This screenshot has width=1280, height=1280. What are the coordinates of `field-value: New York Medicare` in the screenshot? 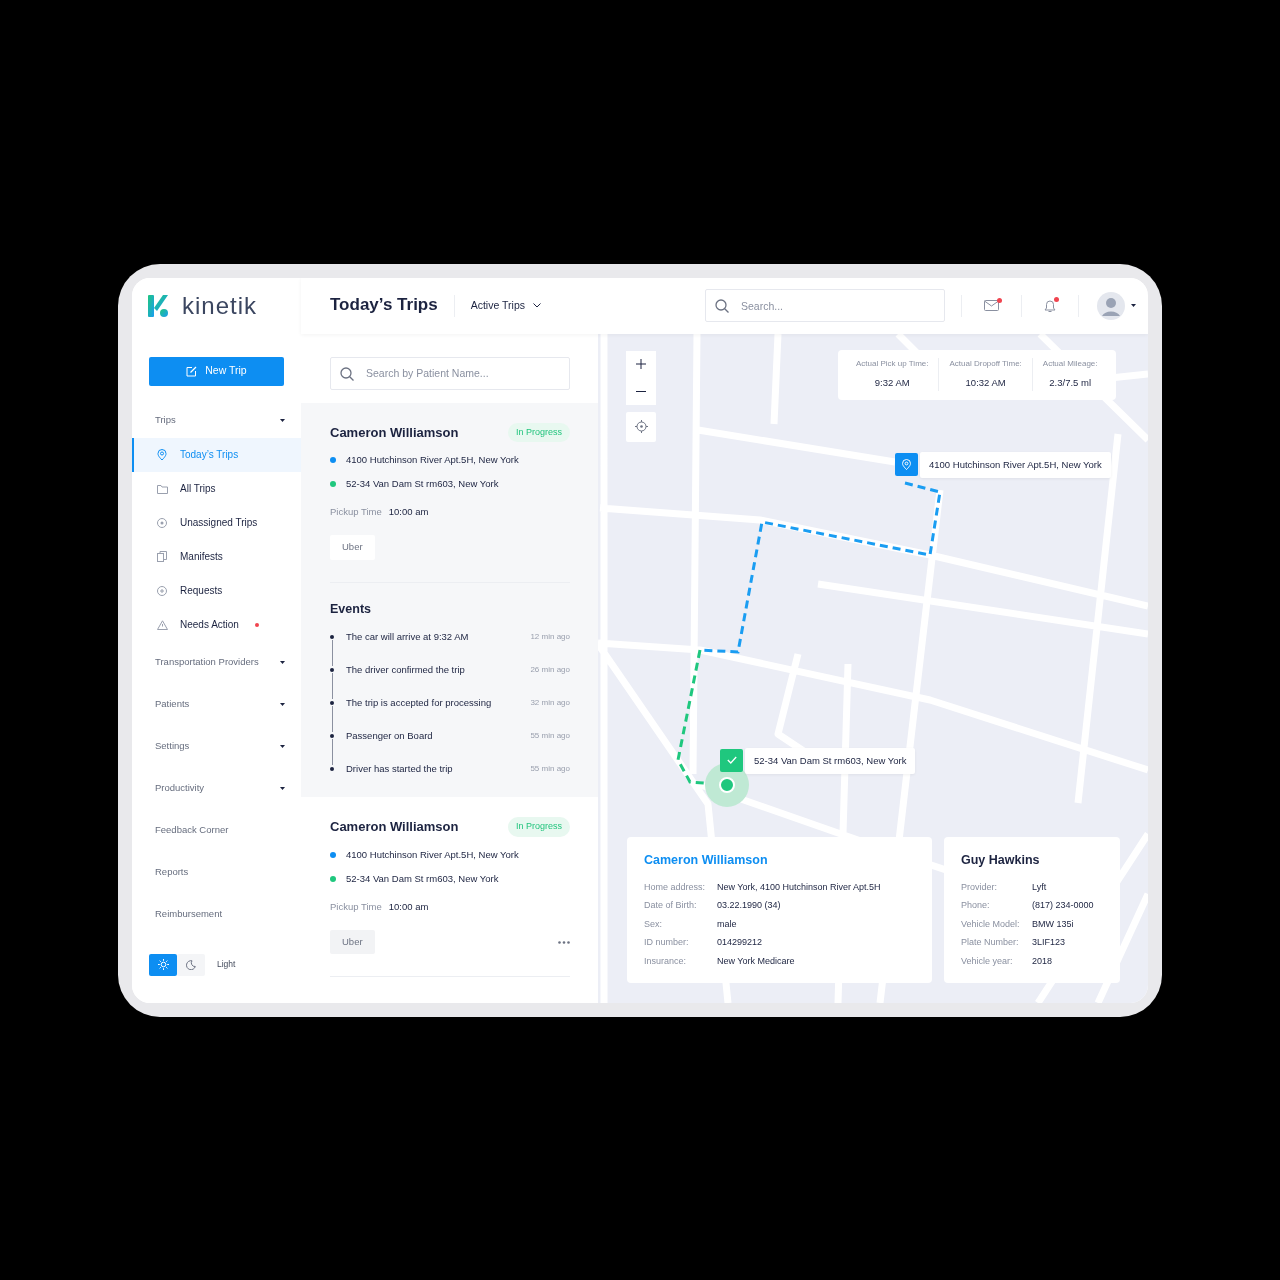 It's located at (756, 961).